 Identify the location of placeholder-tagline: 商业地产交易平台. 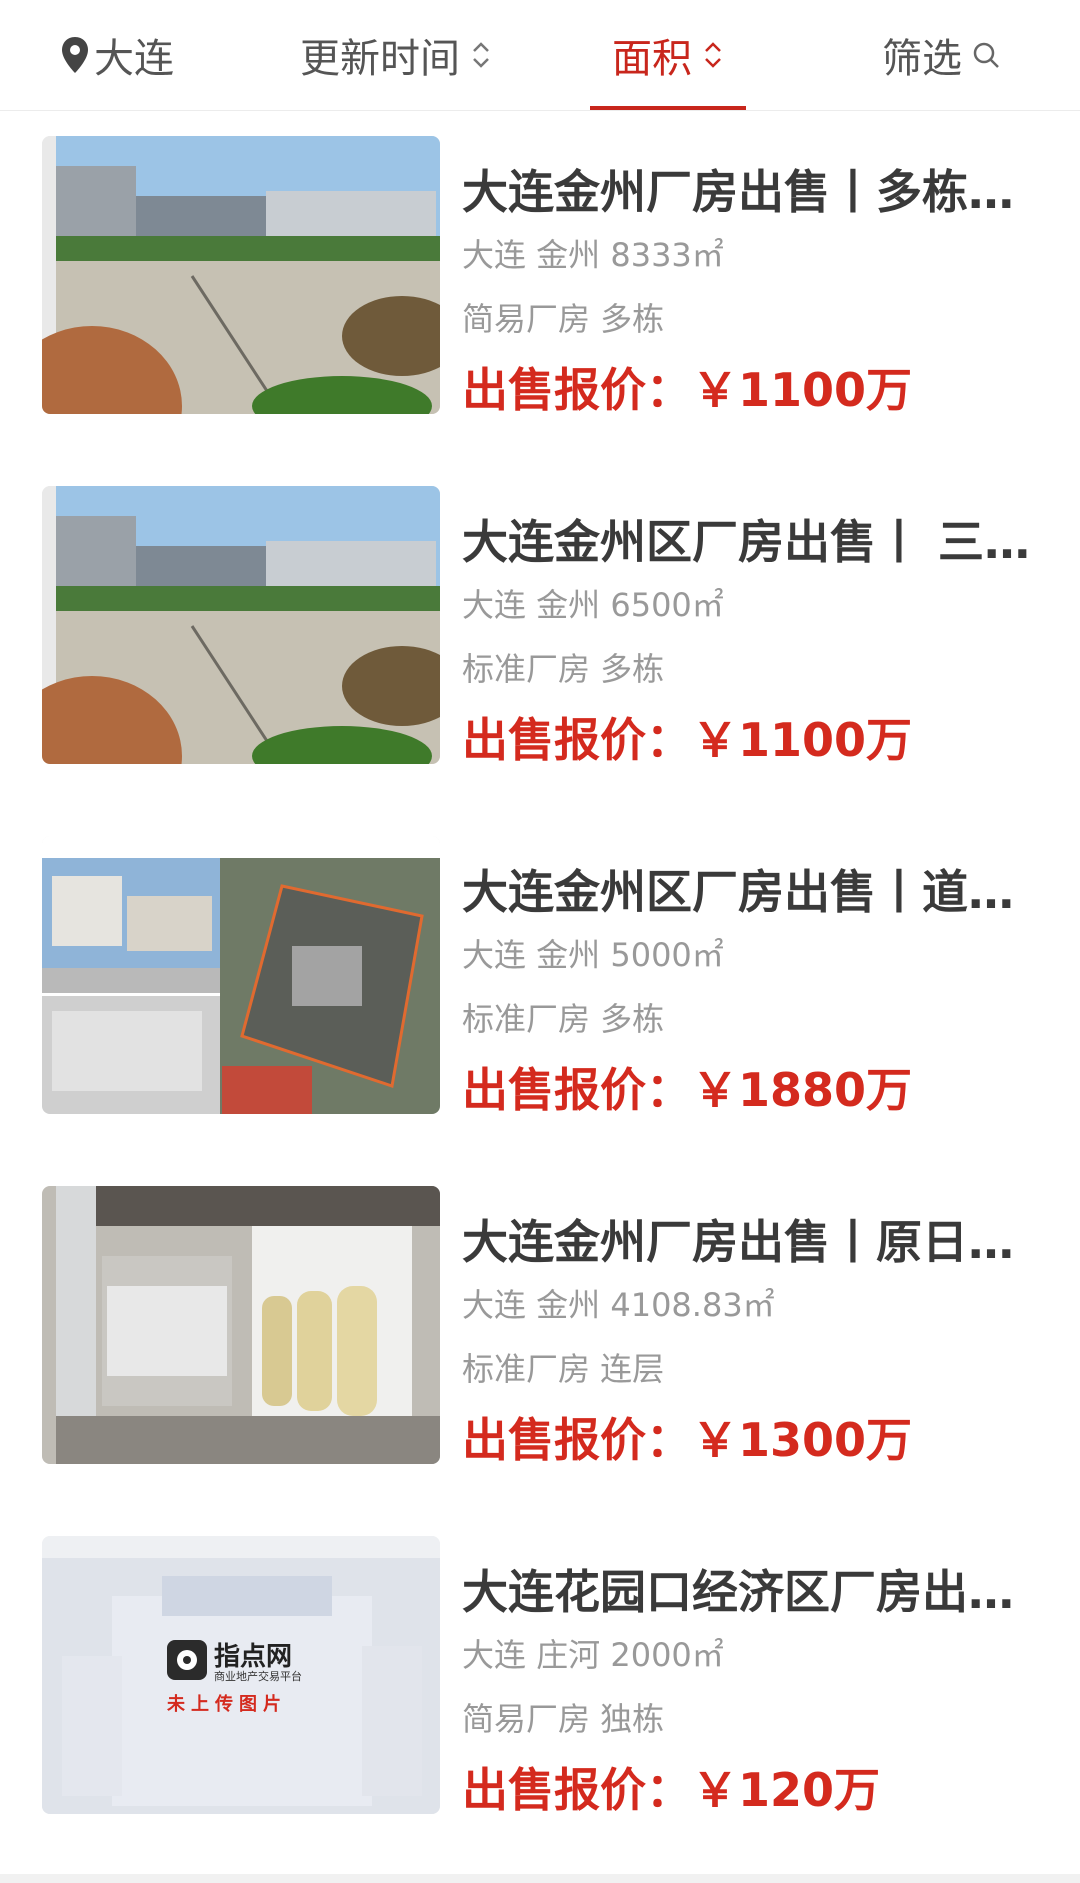
(258, 1676).